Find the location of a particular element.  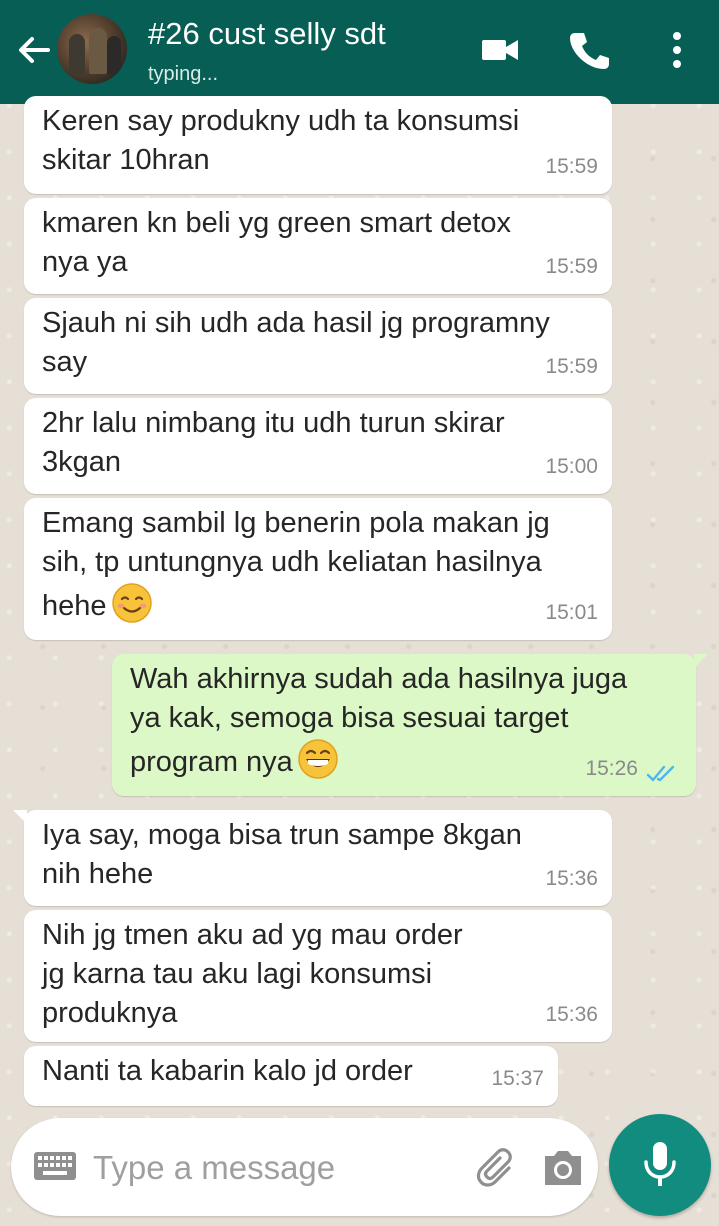

message-input is located at coordinates (278, 1168).